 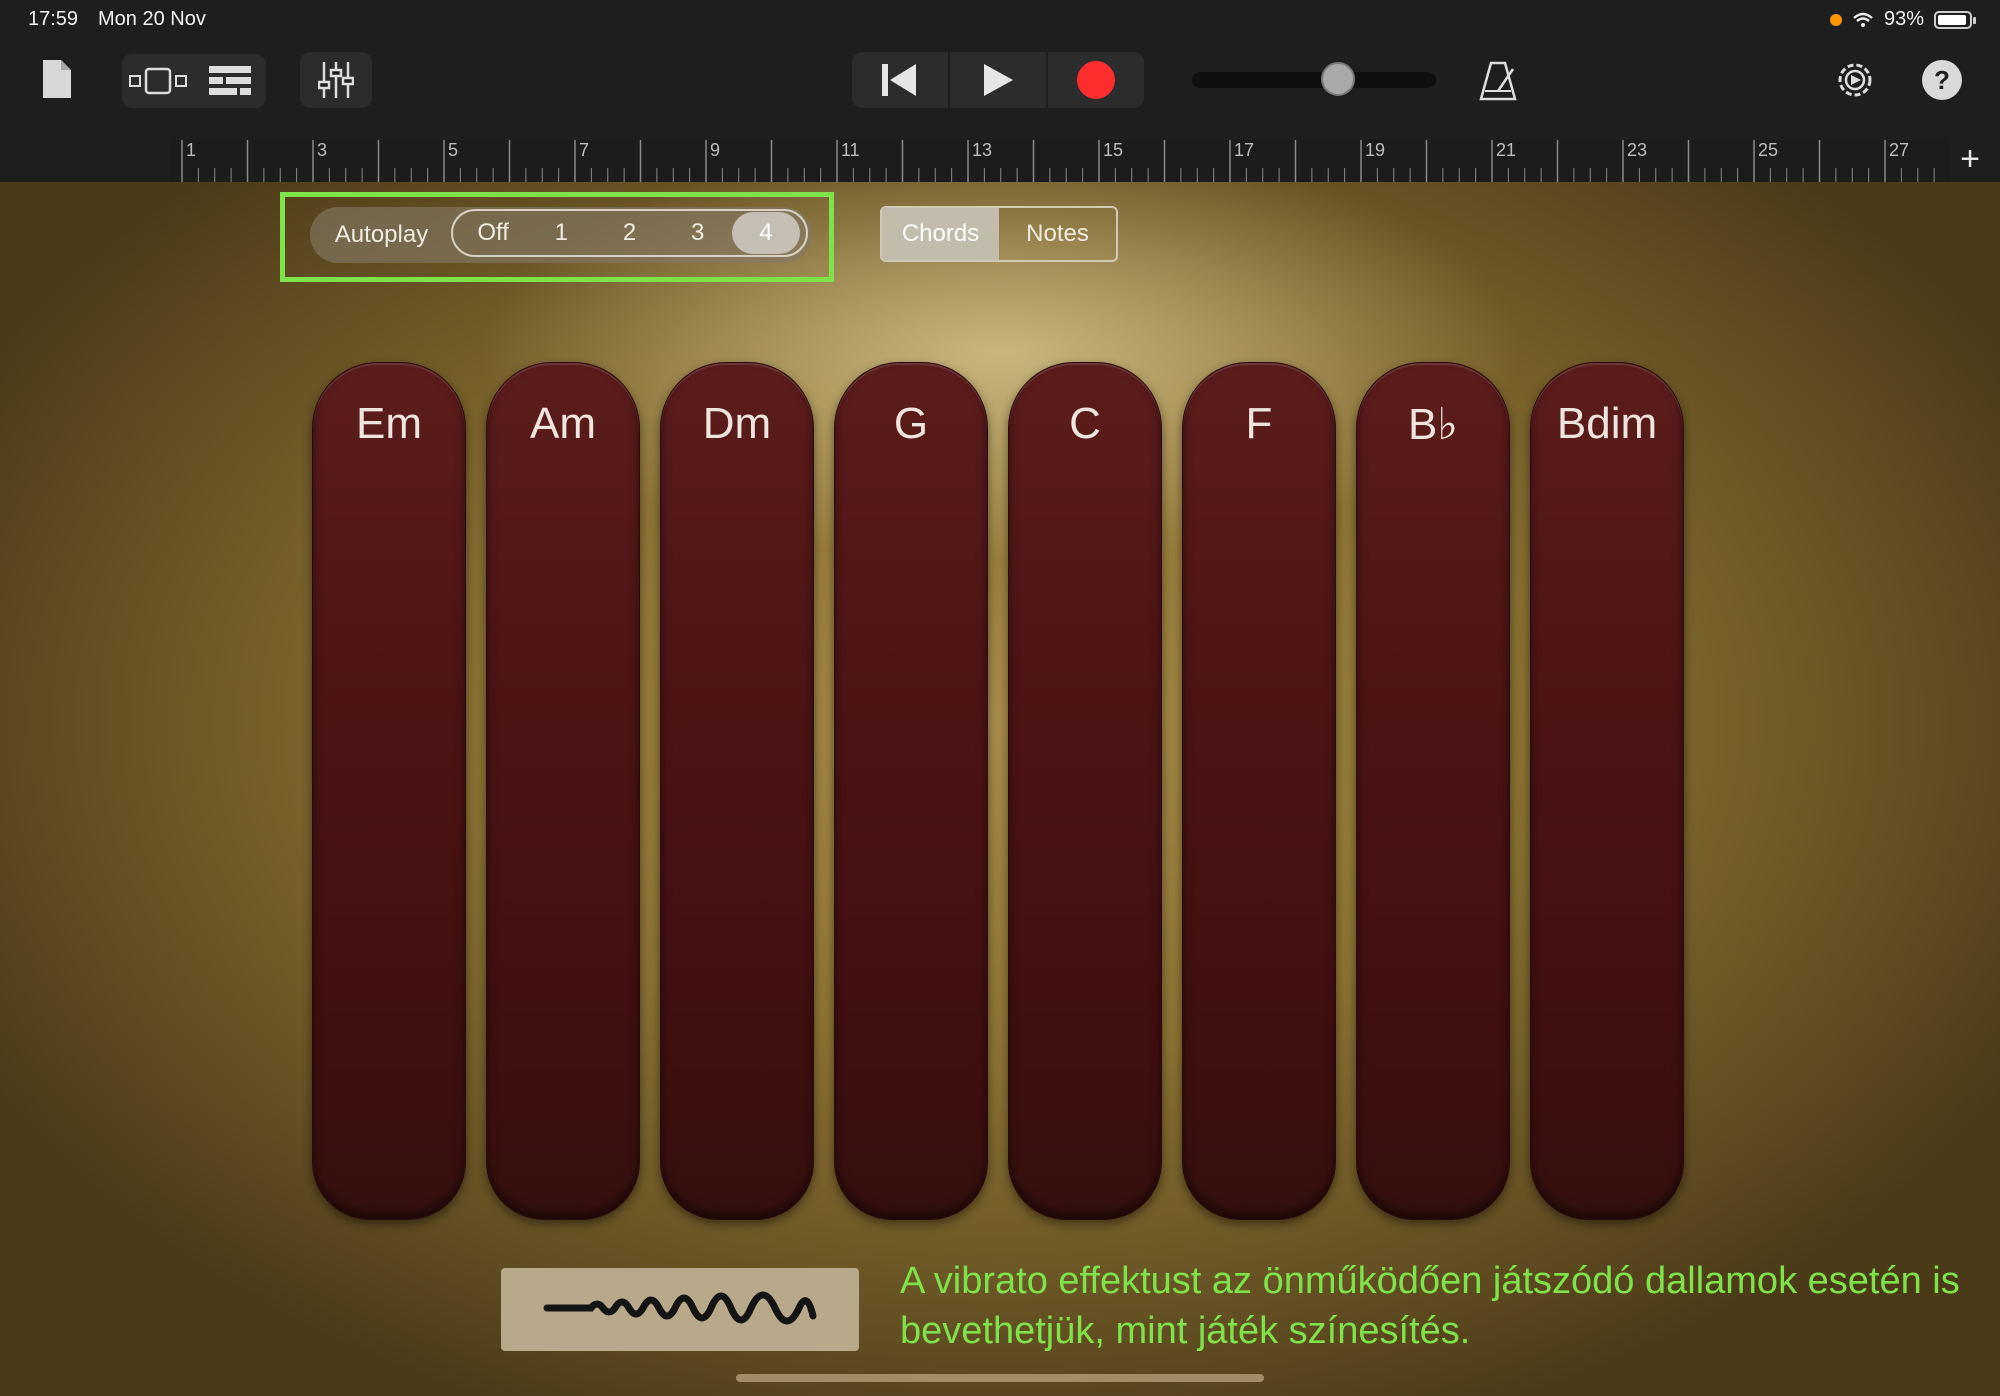 I want to click on vibrato-button, so click(x=680, y=1309).